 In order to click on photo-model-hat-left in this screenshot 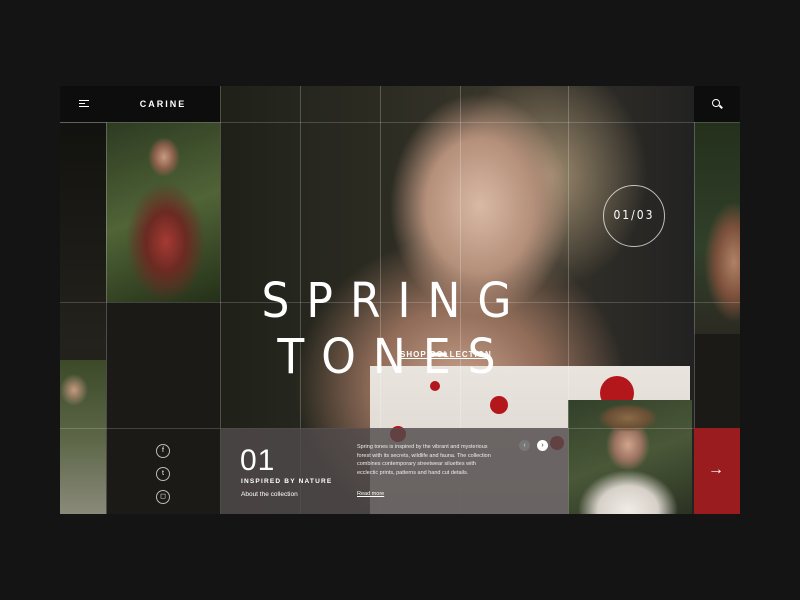, I will do `click(83, 437)`.